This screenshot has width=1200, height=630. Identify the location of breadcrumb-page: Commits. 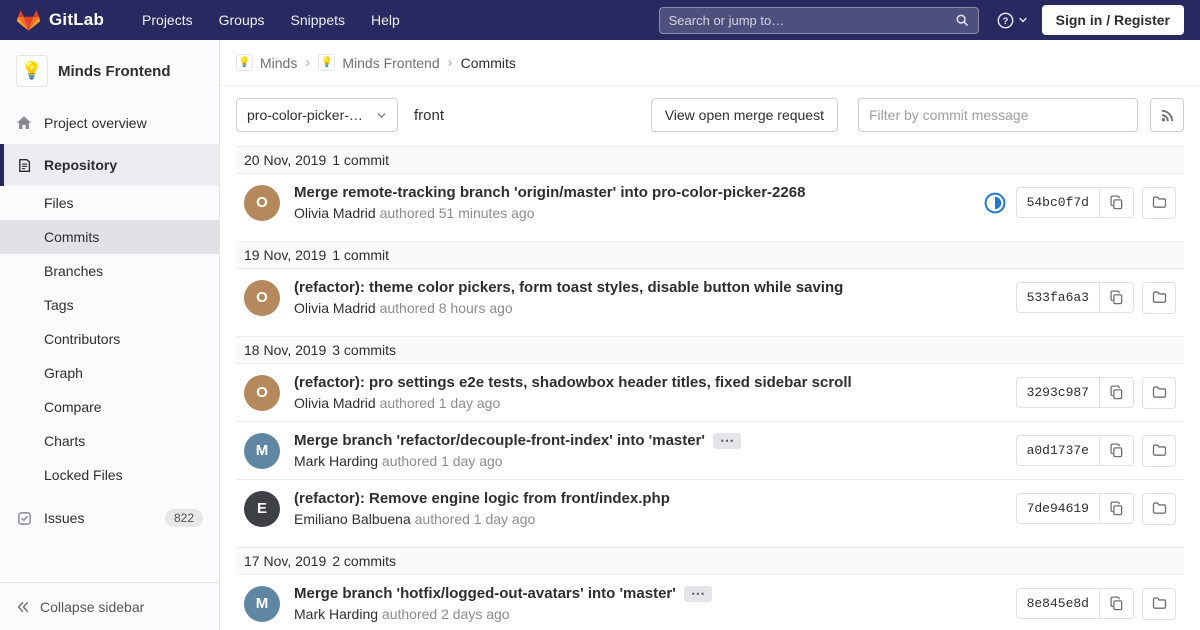
(488, 62).